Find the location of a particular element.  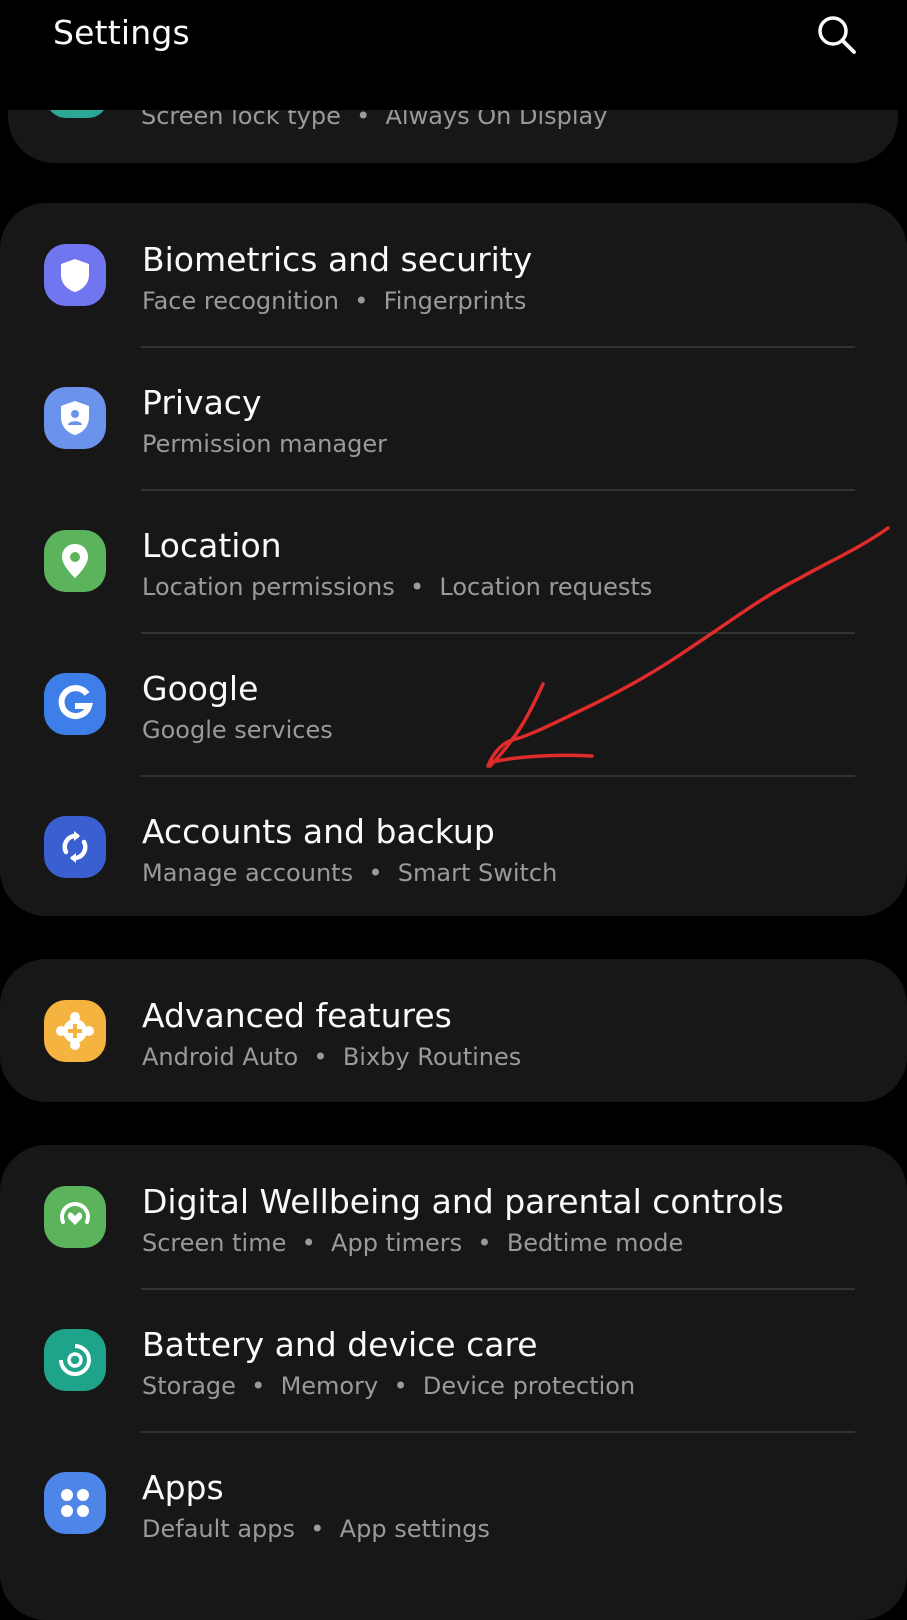

item-subtitle: Android Auto • Bixby Routines is located at coordinates (332, 1057).